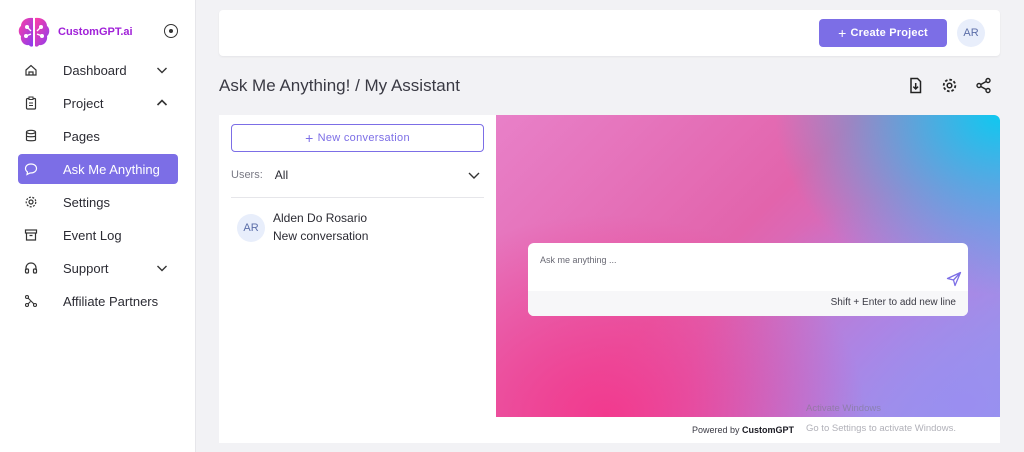 The width and height of the screenshot is (1024, 452). I want to click on toolbar, so click(957, 85).